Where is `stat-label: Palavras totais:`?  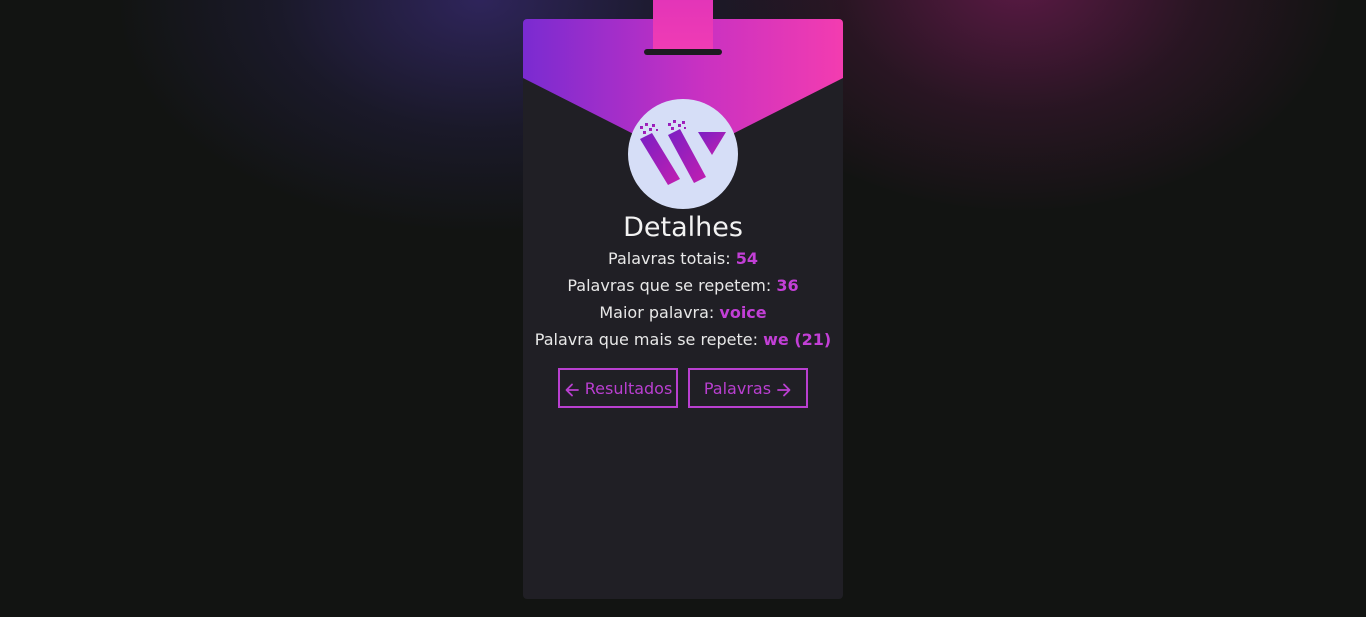
stat-label: Palavras totais: is located at coordinates (672, 258).